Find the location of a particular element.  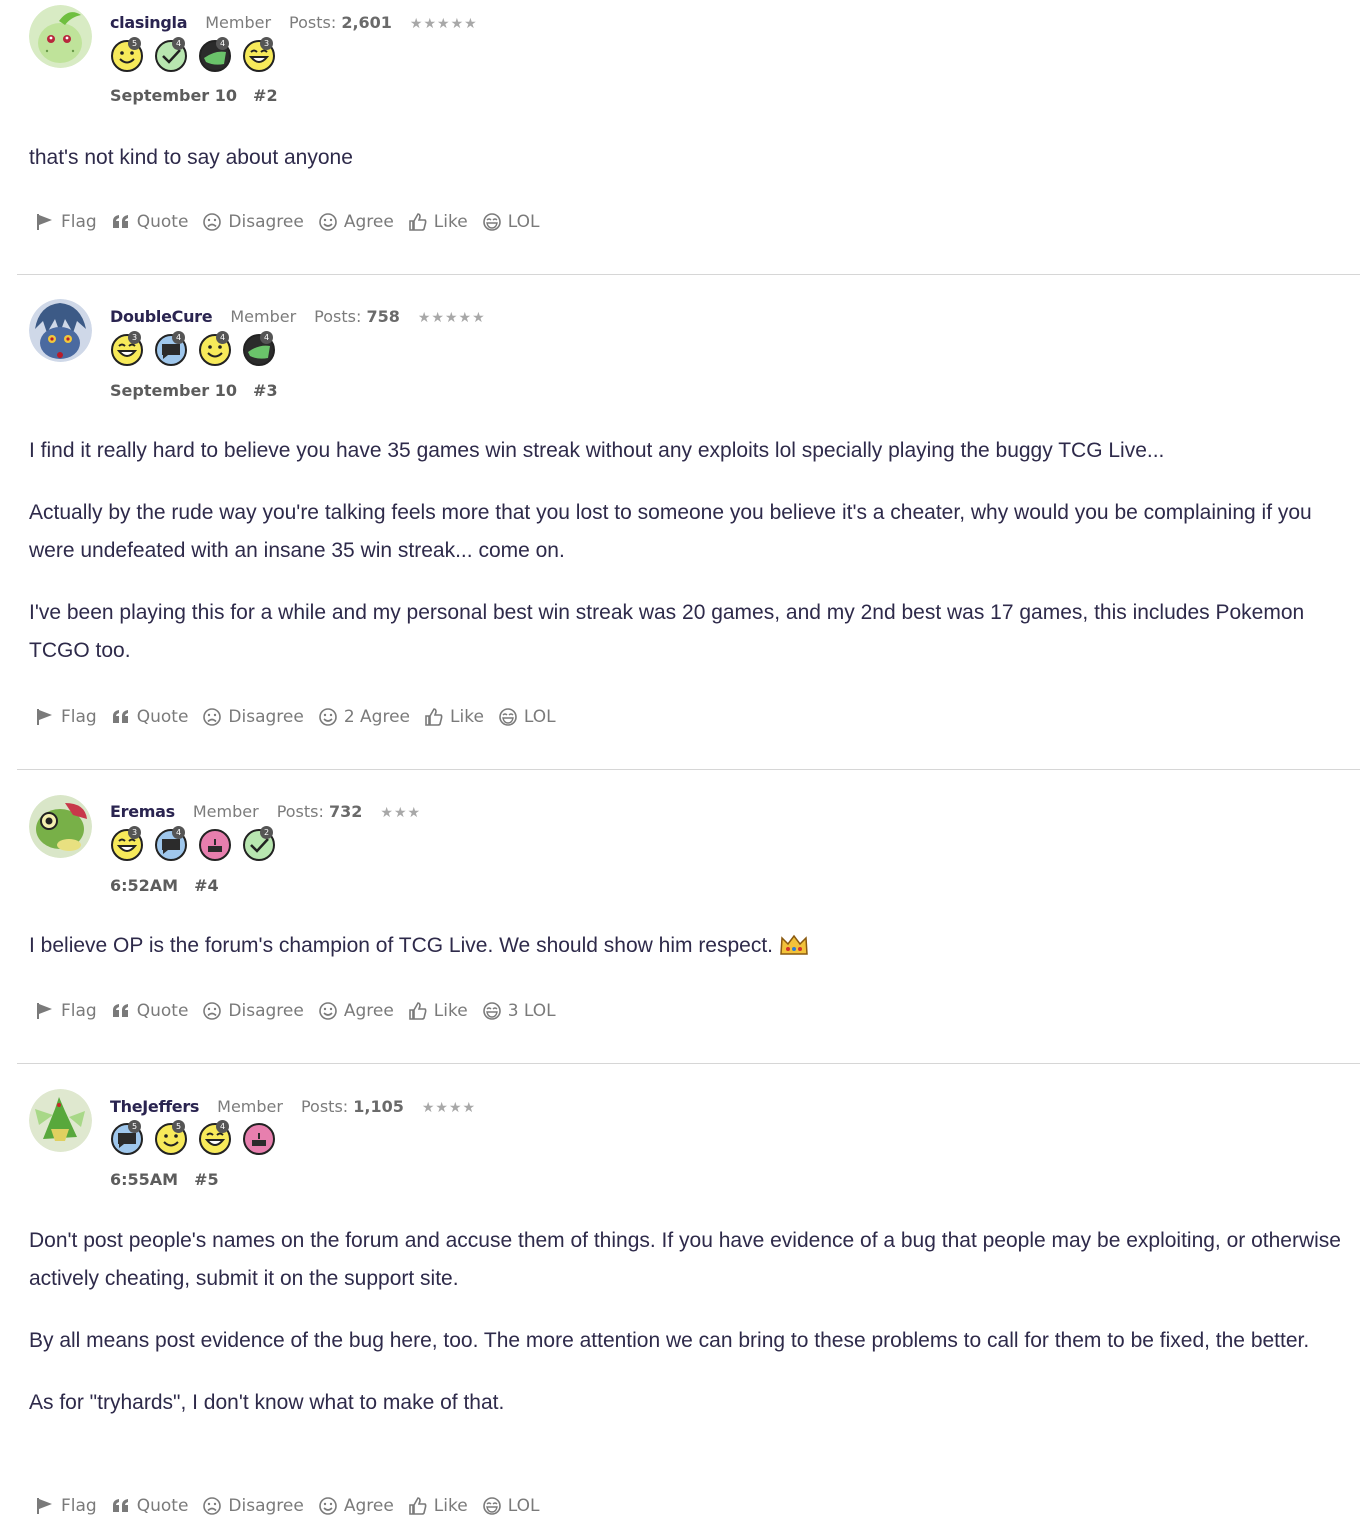

grin-badge-icon: 4 is located at coordinates (215, 1137).